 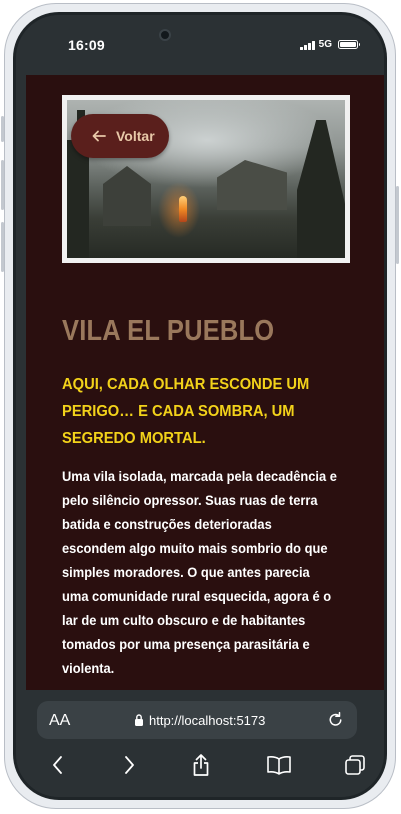 I want to click on text-size-button: AA, so click(x=59, y=721).